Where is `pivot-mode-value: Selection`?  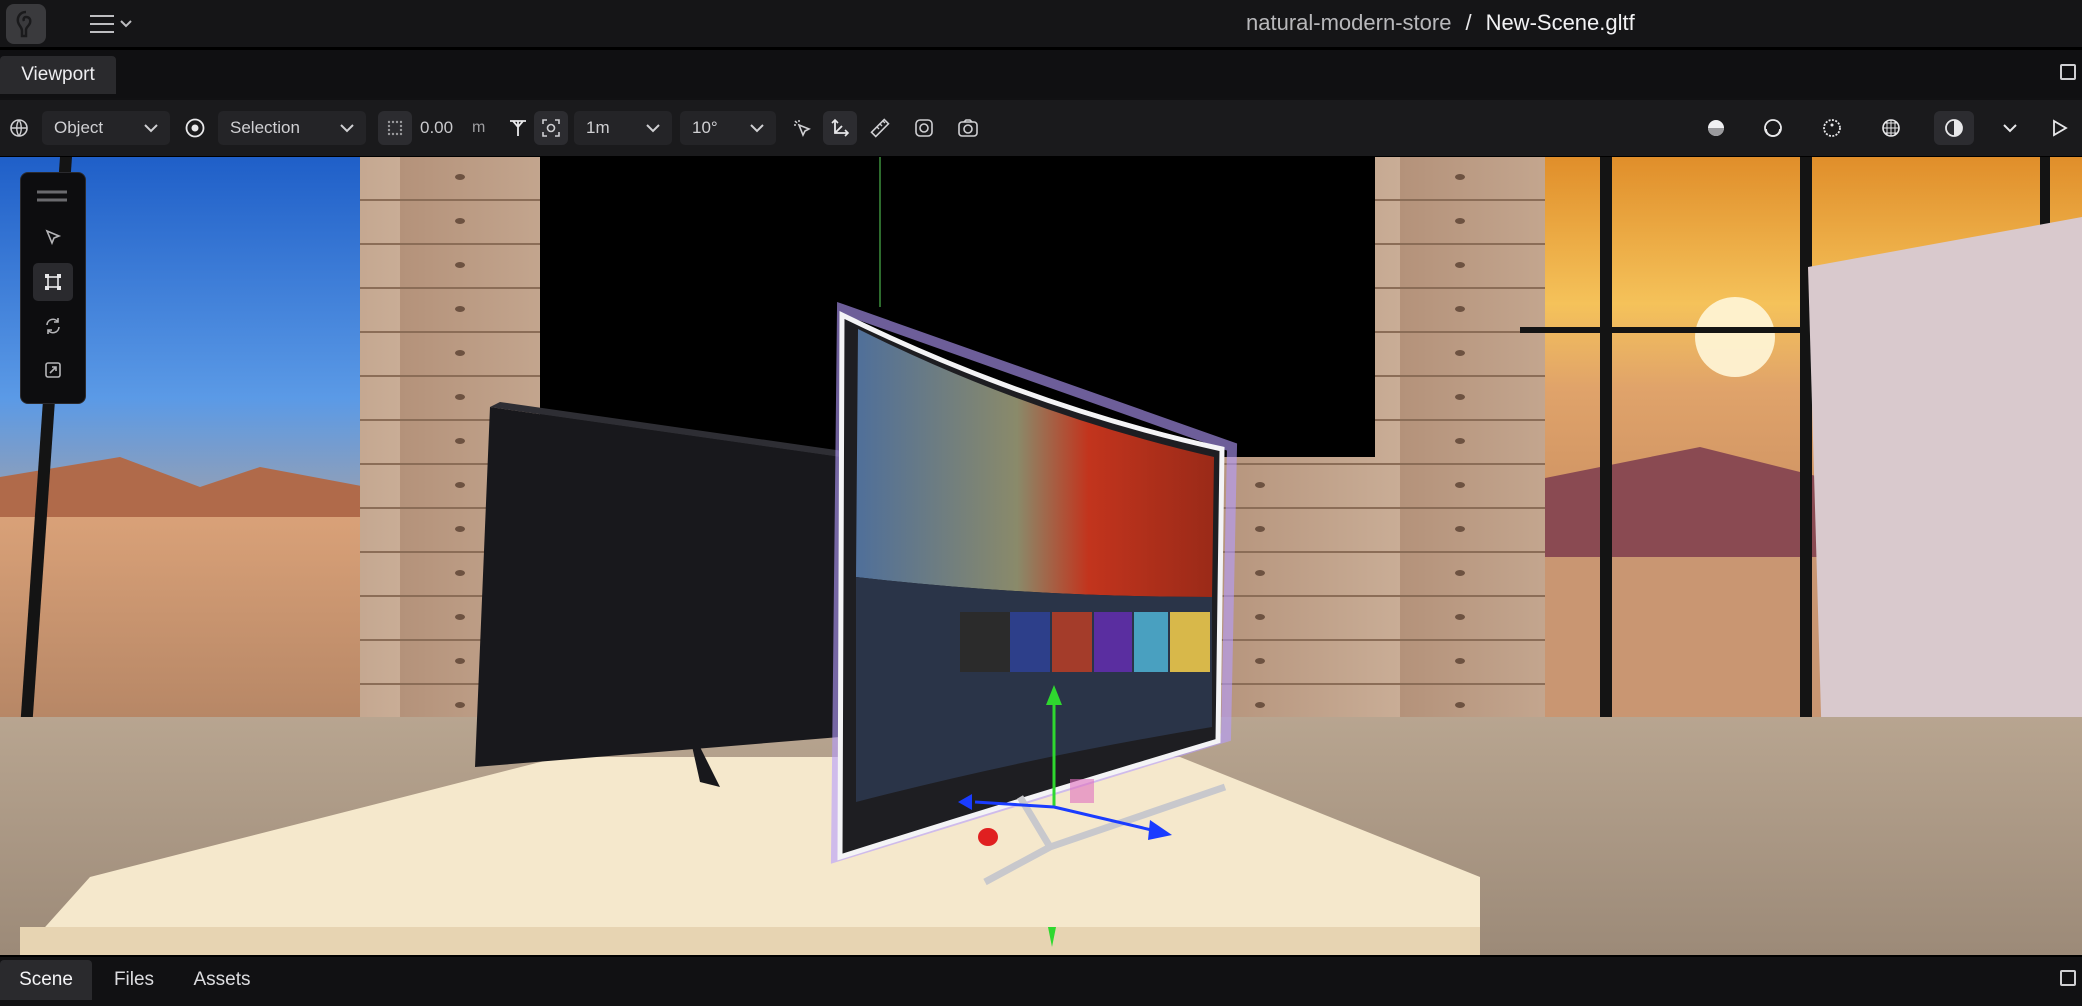
pivot-mode-value: Selection is located at coordinates (265, 127).